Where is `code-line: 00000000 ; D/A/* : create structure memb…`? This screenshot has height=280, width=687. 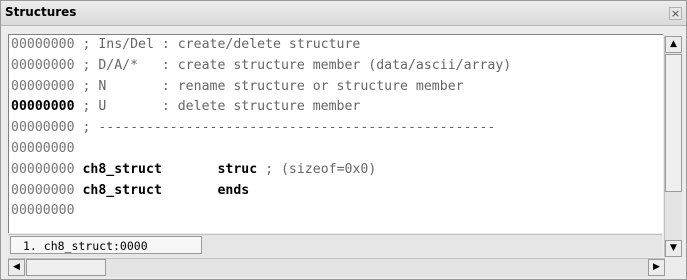 code-line: 00000000 ; D/A/* : create structure memb… is located at coordinates (336, 66).